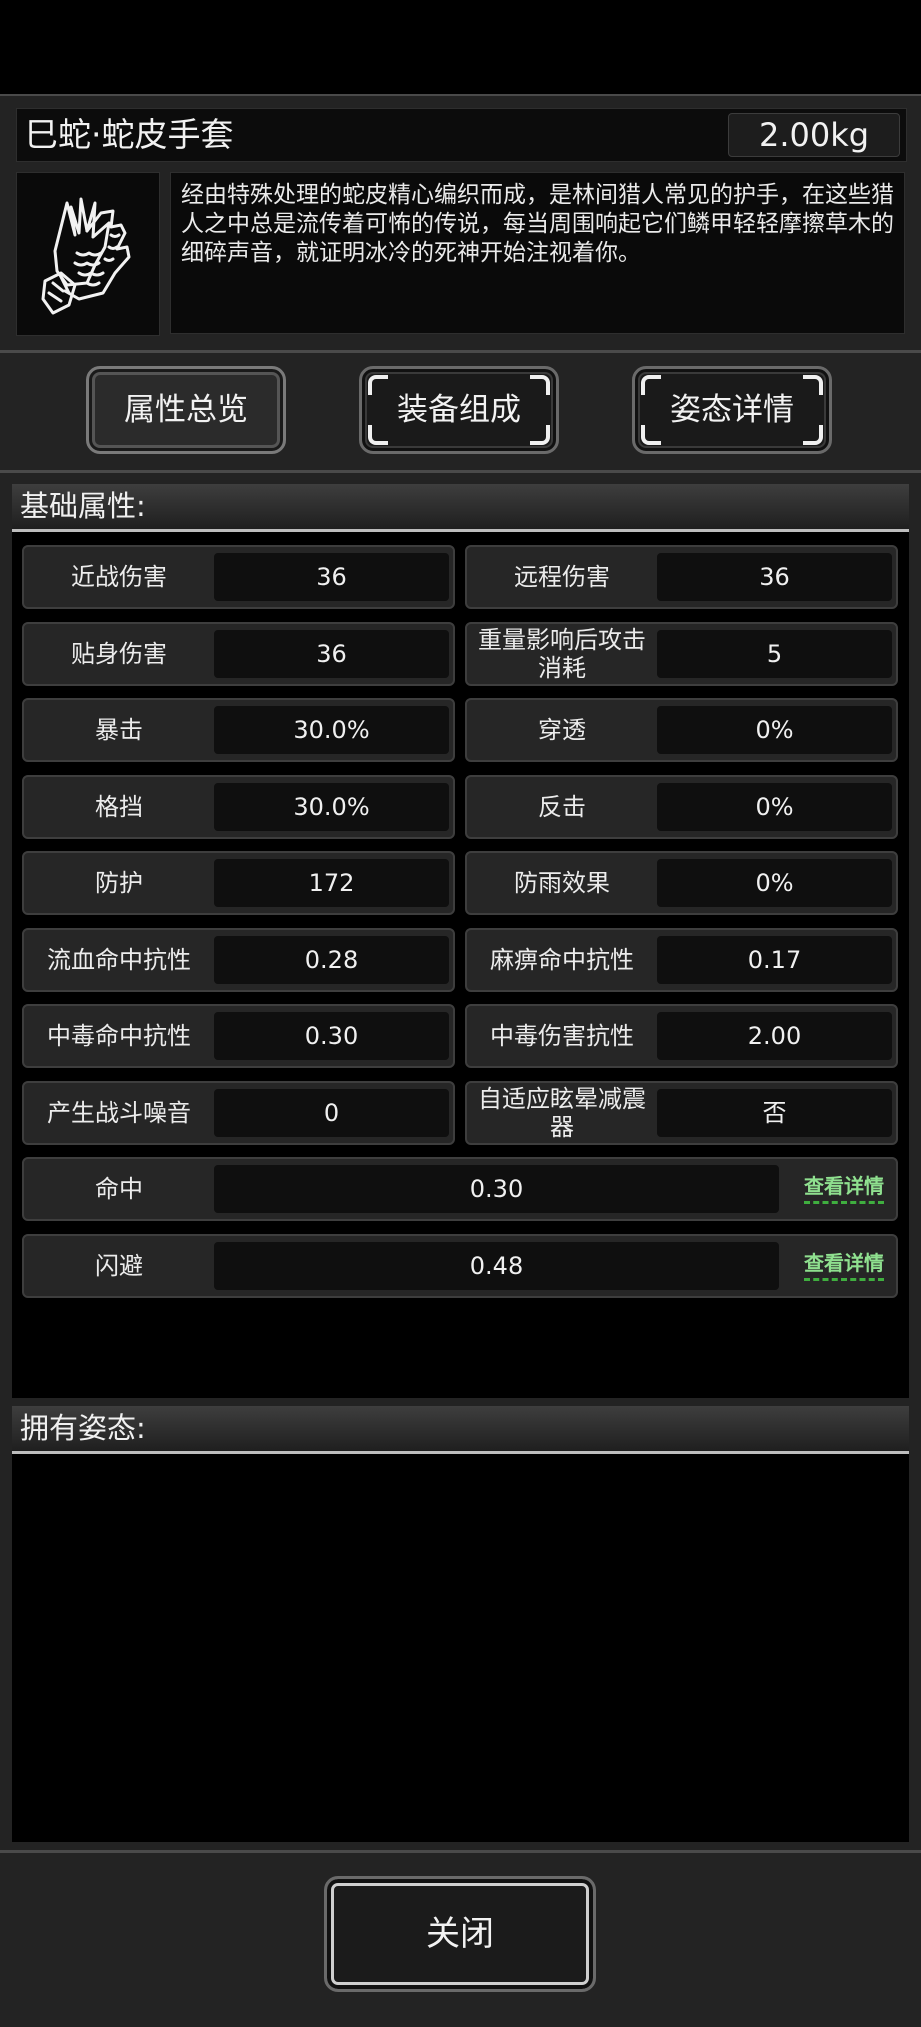  Describe the element at coordinates (562, 1036) in the screenshot. I see `stat-label: 中毒伤害抗性` at that location.